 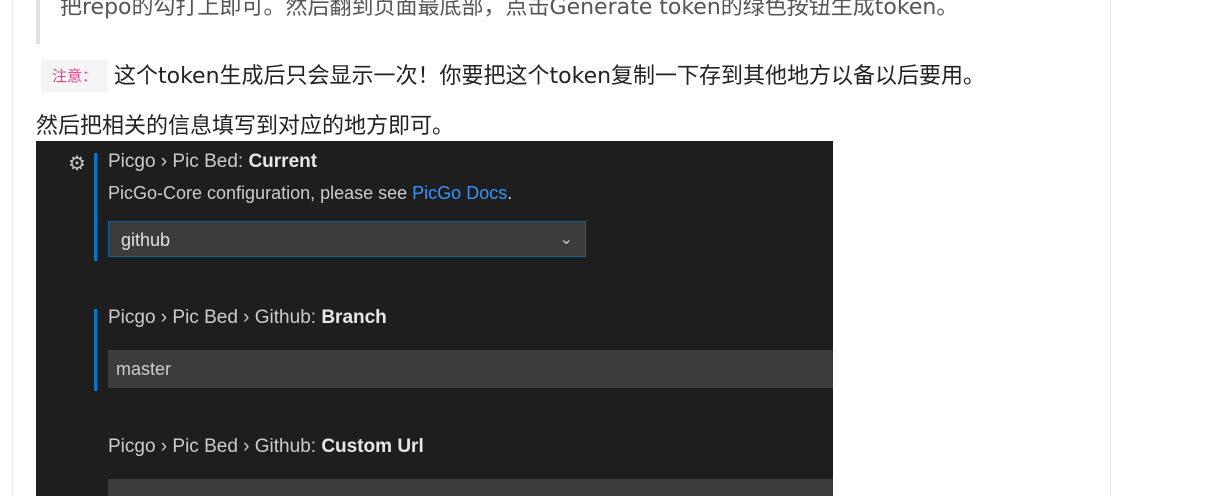 What do you see at coordinates (95, 207) in the screenshot?
I see `focus-indicator` at bounding box center [95, 207].